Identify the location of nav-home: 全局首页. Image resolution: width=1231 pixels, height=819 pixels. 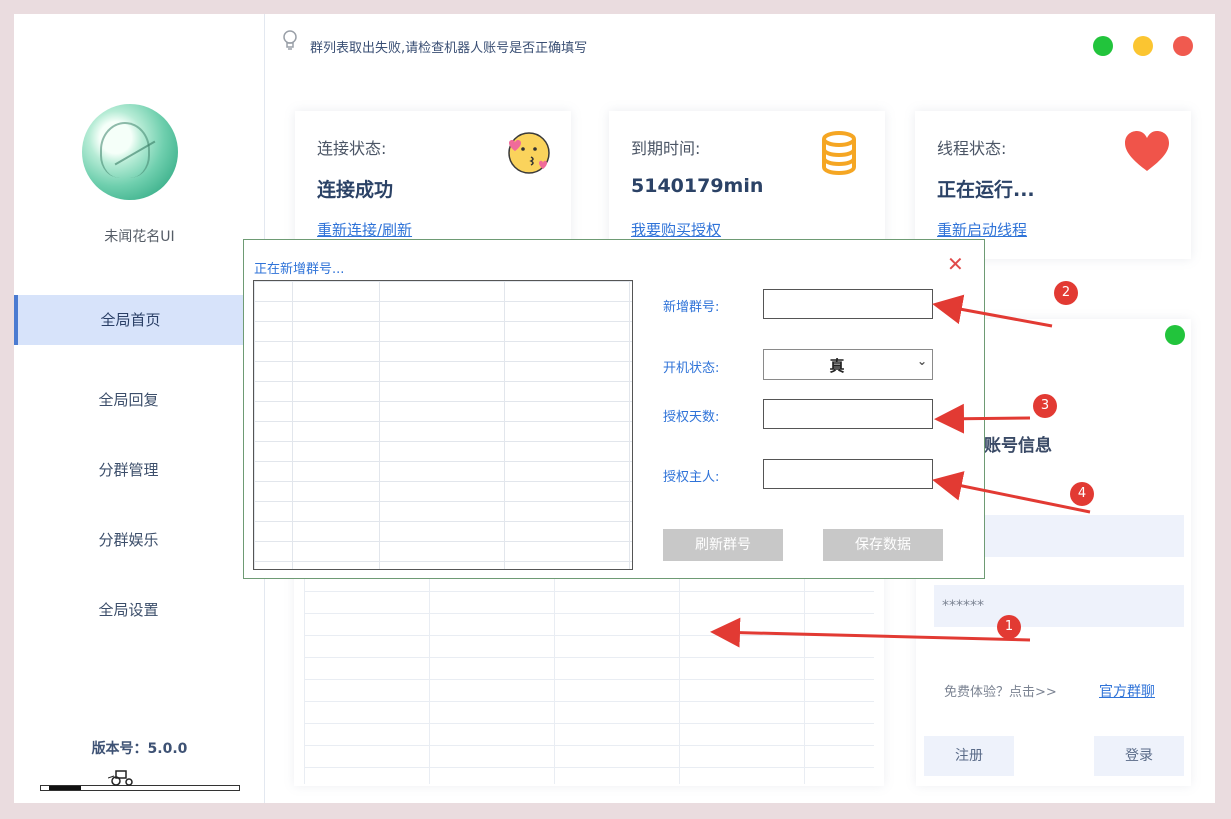
(128, 320).